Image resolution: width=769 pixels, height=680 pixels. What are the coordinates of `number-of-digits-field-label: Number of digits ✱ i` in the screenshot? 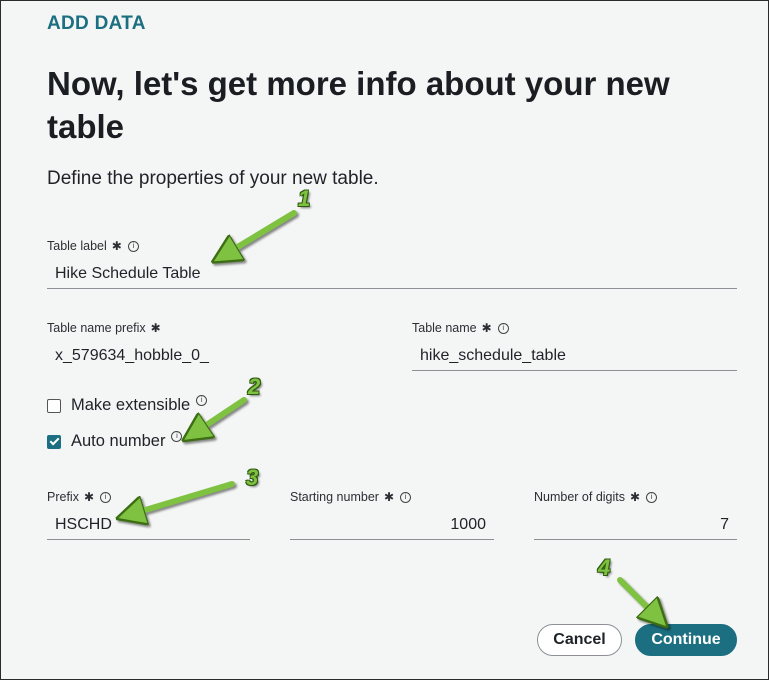 It's located at (596, 497).